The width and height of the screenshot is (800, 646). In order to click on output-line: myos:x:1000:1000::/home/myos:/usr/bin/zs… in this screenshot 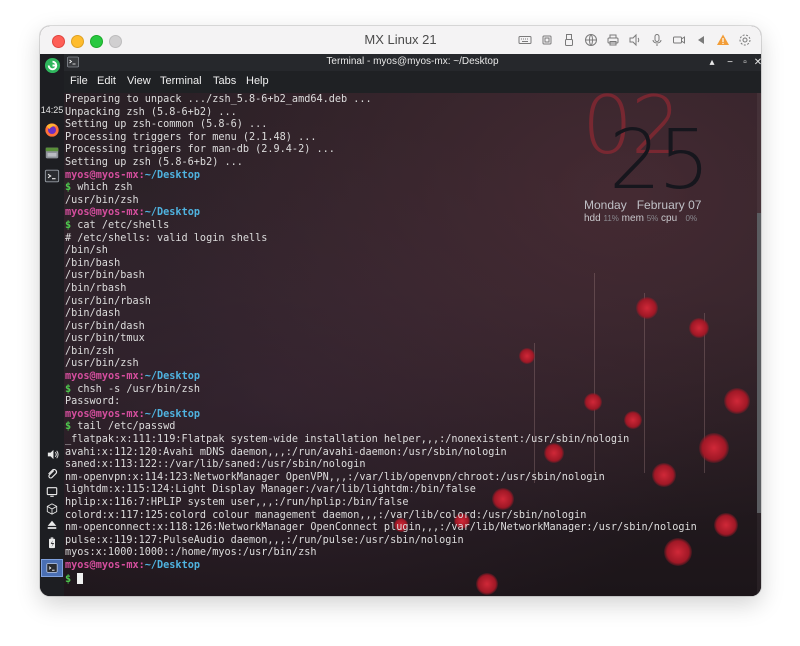, I will do `click(191, 553)`.